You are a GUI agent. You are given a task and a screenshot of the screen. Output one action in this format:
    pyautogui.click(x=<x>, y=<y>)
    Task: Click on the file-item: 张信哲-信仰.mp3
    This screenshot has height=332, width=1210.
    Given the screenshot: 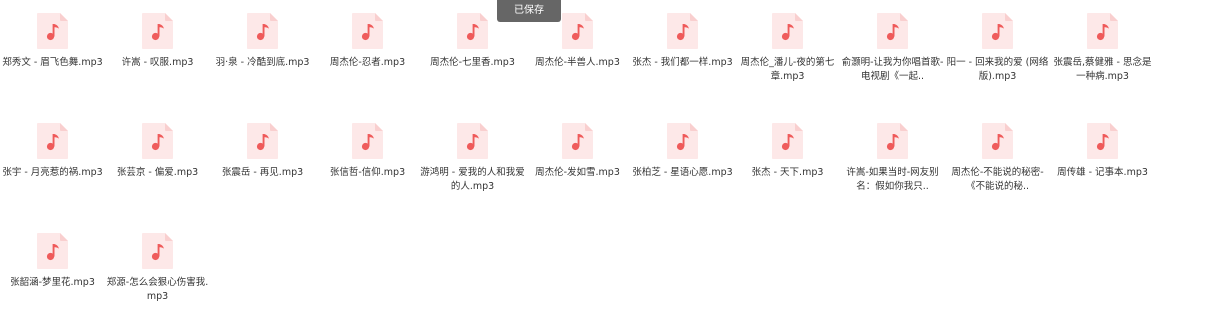 What is the action you would take?
    pyautogui.click(x=367, y=165)
    